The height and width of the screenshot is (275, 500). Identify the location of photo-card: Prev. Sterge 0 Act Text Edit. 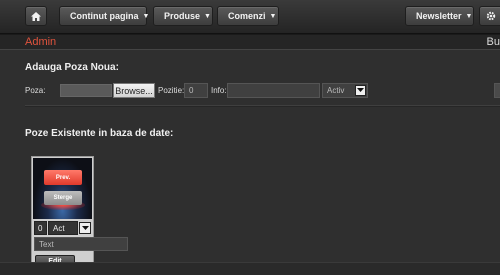
(79, 212).